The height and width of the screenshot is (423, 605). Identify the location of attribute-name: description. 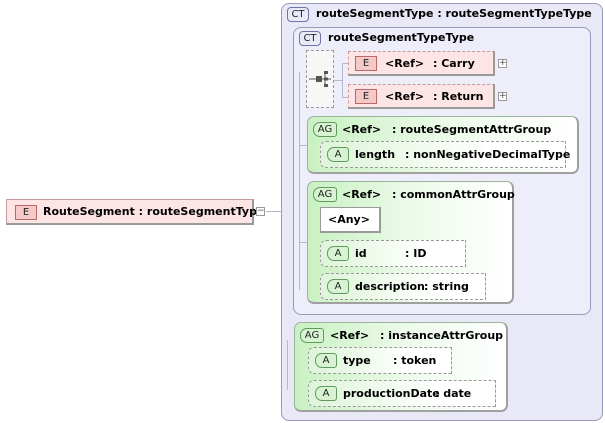
(390, 286).